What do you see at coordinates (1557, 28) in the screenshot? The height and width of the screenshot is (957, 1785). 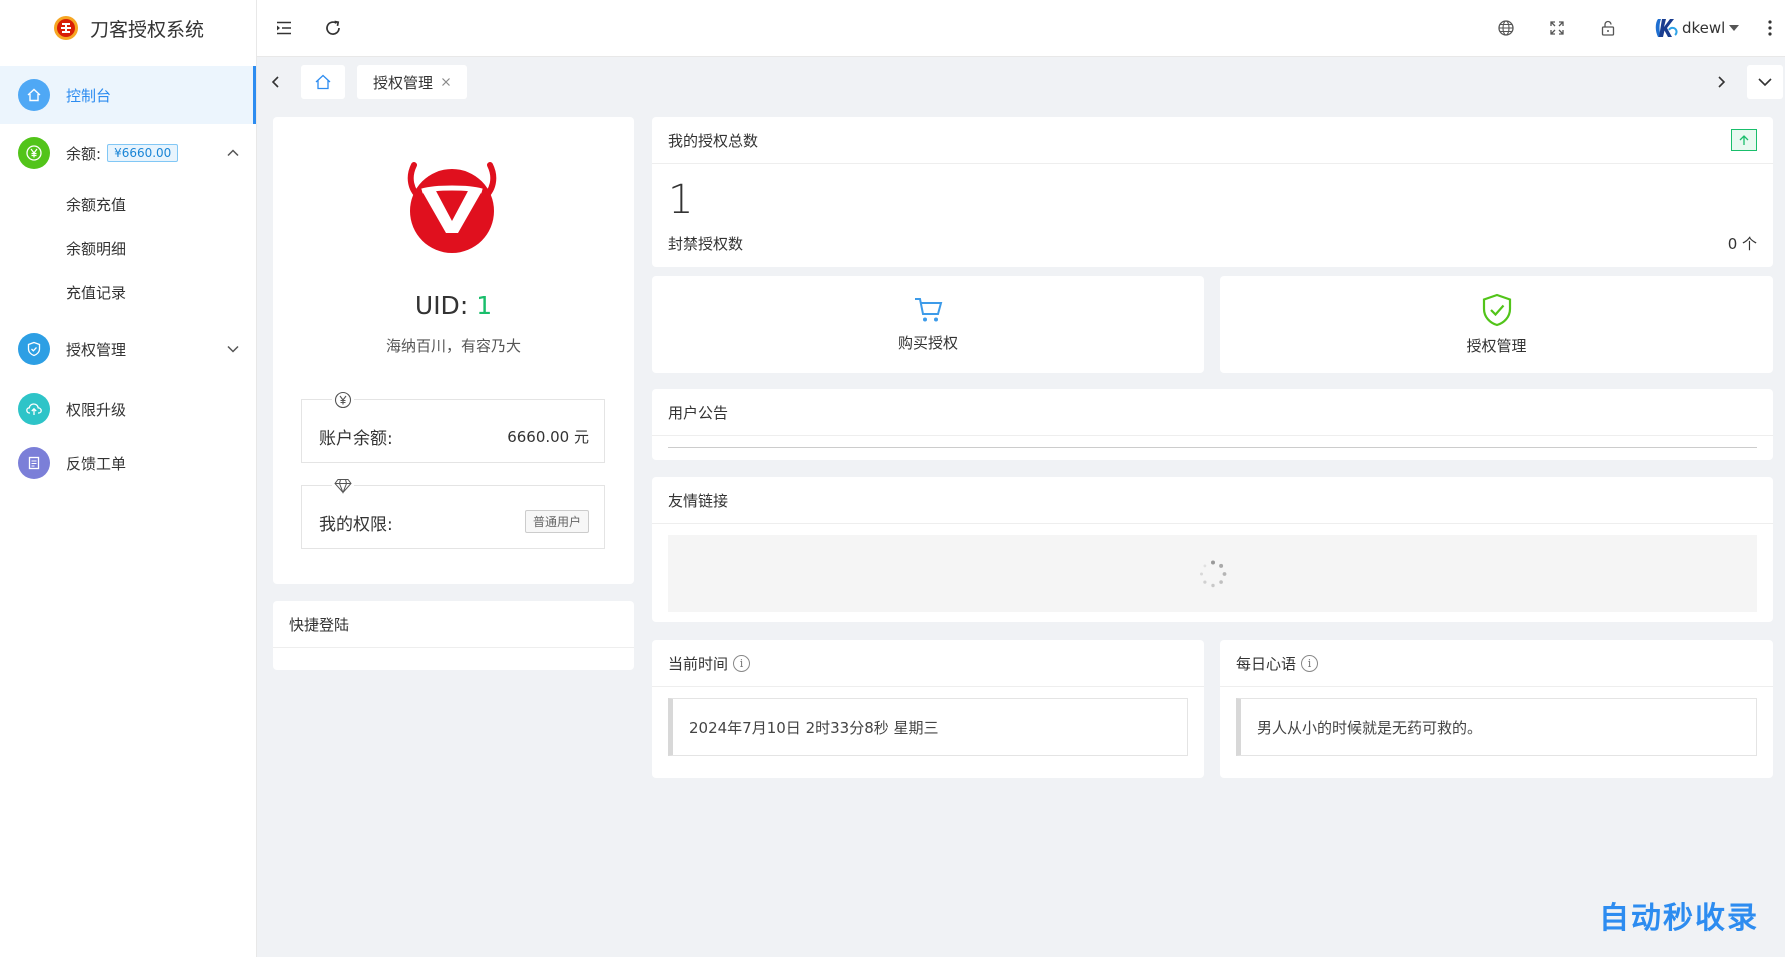 I see `fullscreen-icon` at bounding box center [1557, 28].